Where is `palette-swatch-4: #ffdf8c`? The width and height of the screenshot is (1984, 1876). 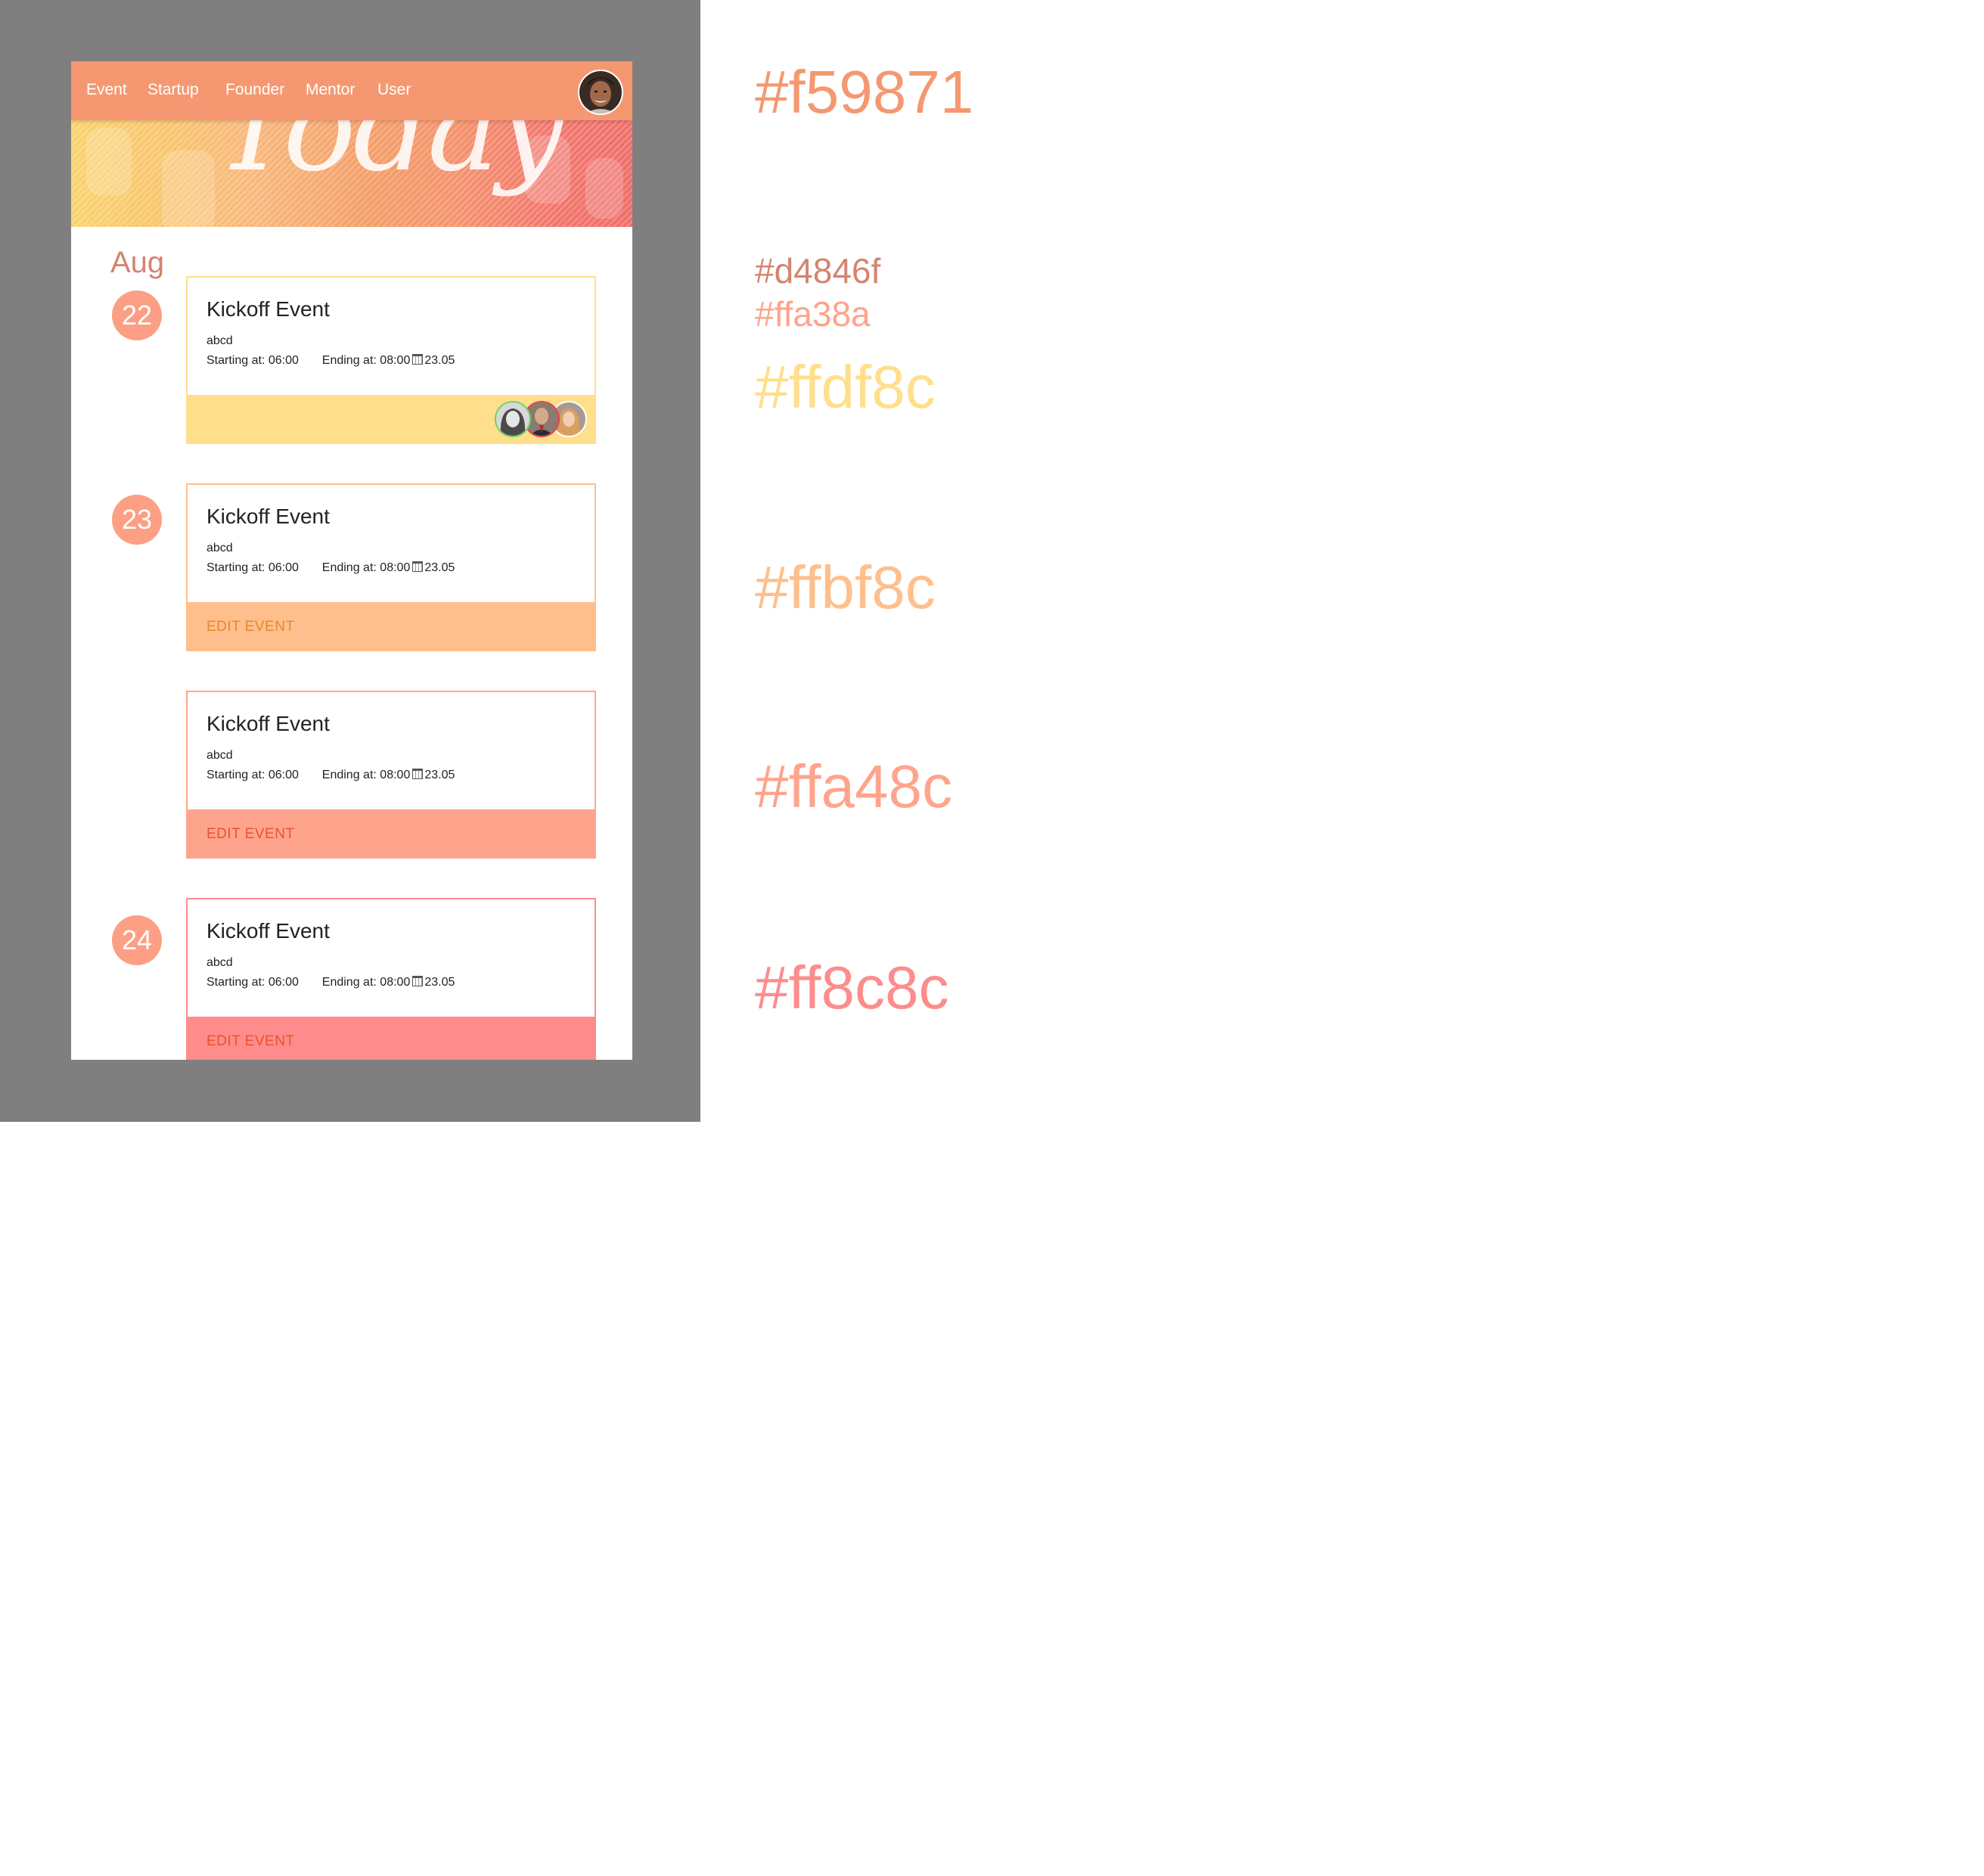
palette-swatch-4: #ffdf8c is located at coordinates (845, 387).